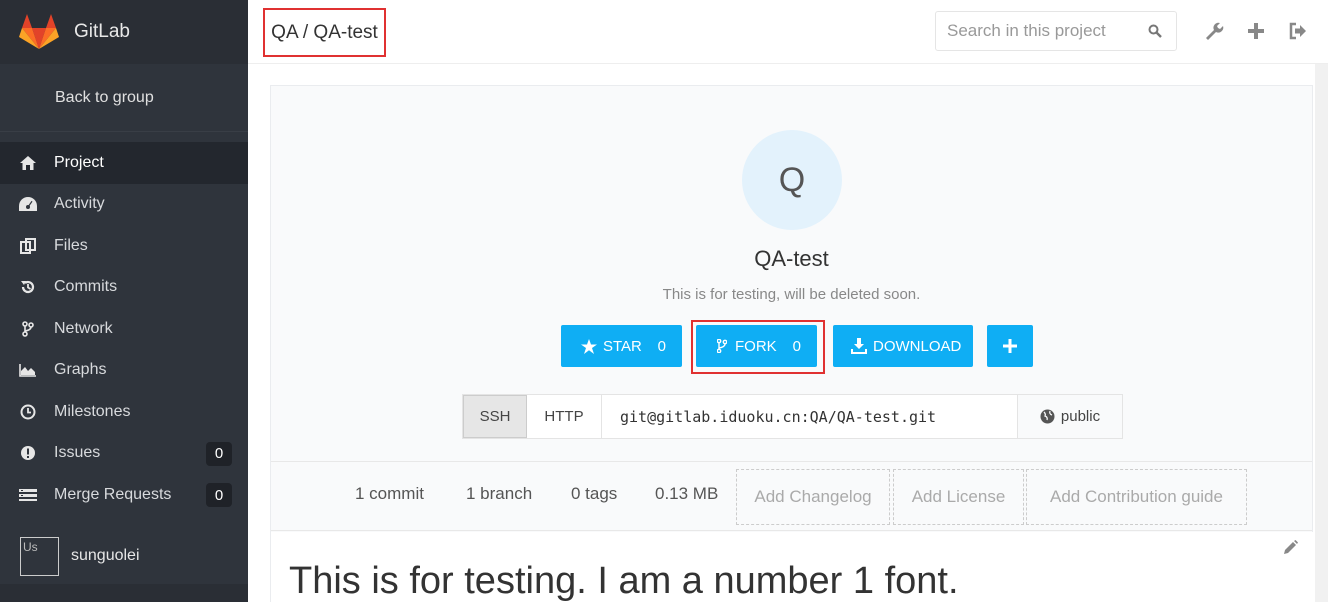 The width and height of the screenshot is (1328, 602). Describe the element at coordinates (92, 411) in the screenshot. I see `sidebar-item-label: Milestones` at that location.